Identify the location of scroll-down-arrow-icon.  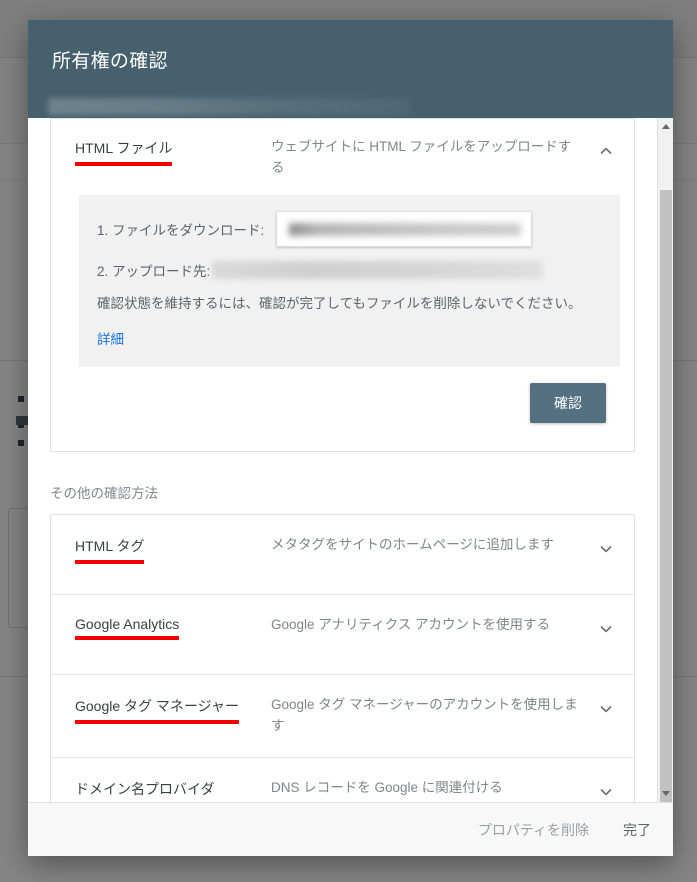
(665, 793).